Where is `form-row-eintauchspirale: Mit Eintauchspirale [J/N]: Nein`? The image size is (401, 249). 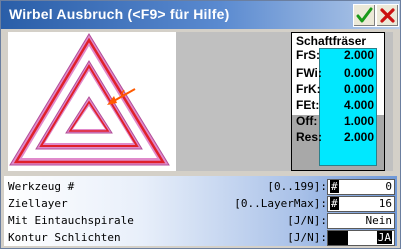
form-row-eintauchspirale: Mit Eintauchspirale [J/N]: Nein is located at coordinates (200, 221).